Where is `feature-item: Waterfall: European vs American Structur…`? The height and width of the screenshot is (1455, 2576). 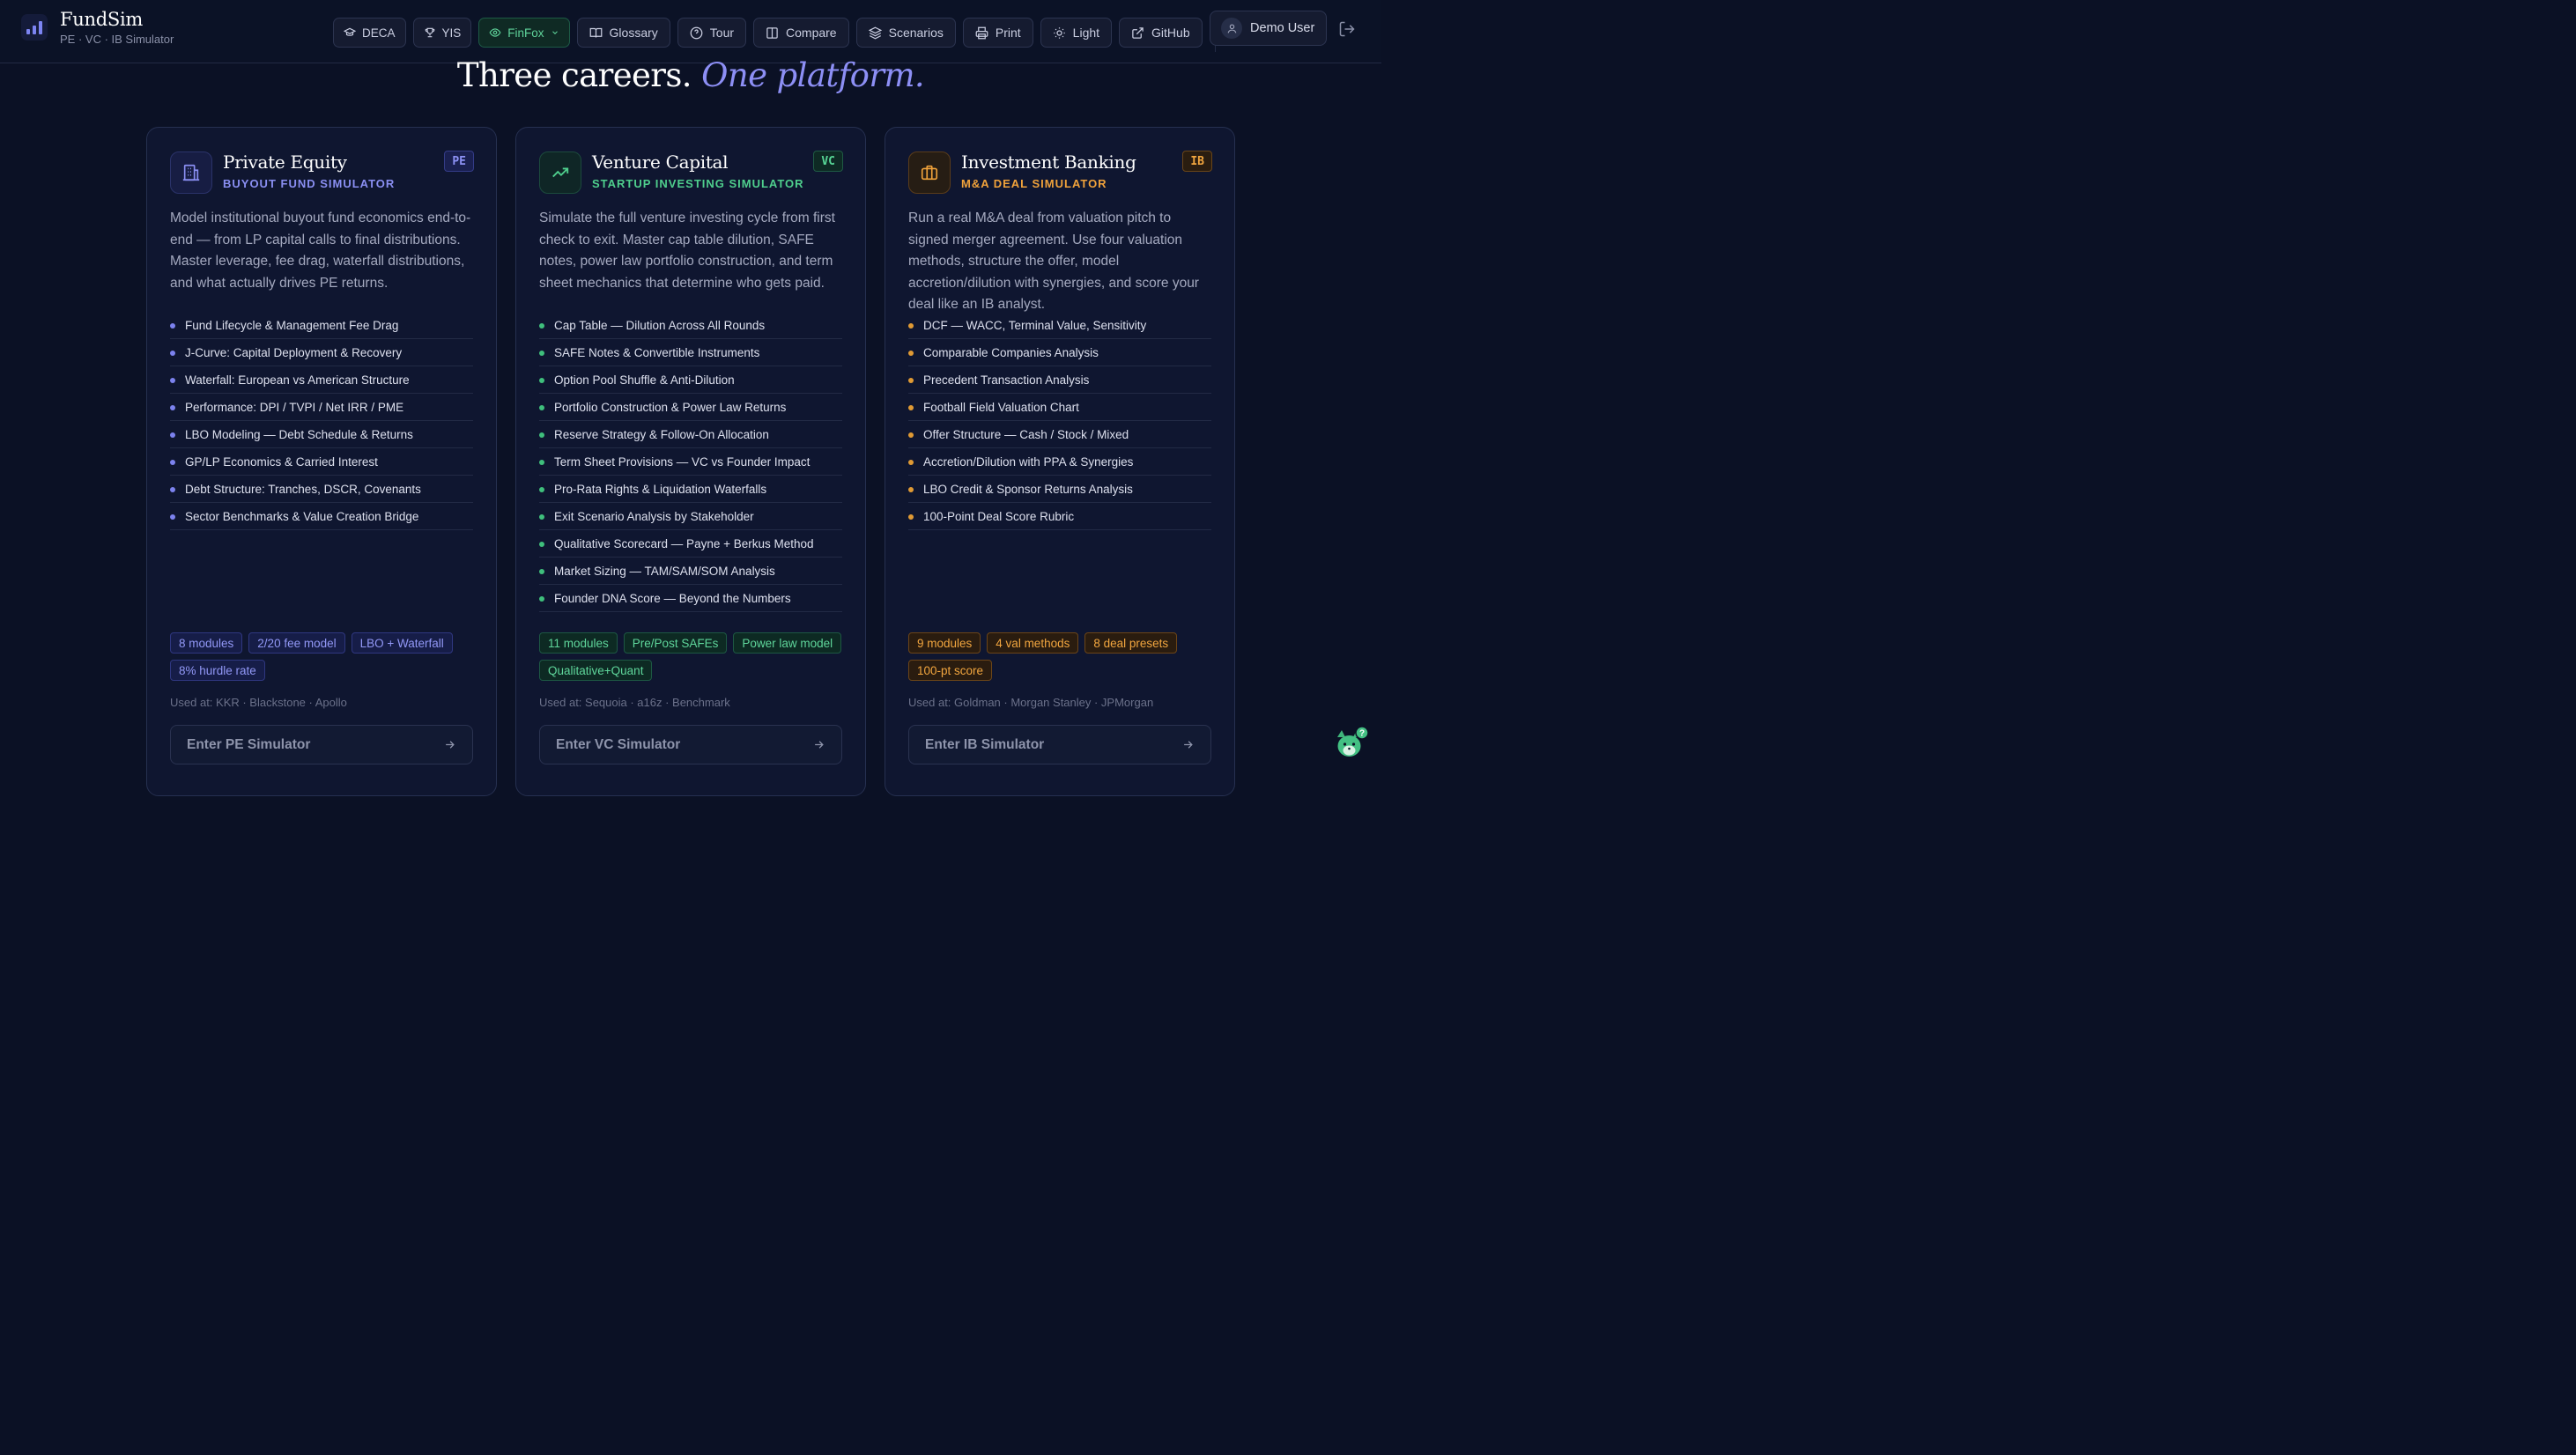
feature-item: Waterfall: European vs American Structur… is located at coordinates (322, 380).